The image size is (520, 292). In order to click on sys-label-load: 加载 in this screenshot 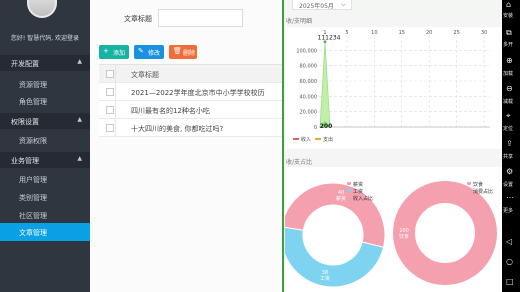, I will do `click(508, 74)`.